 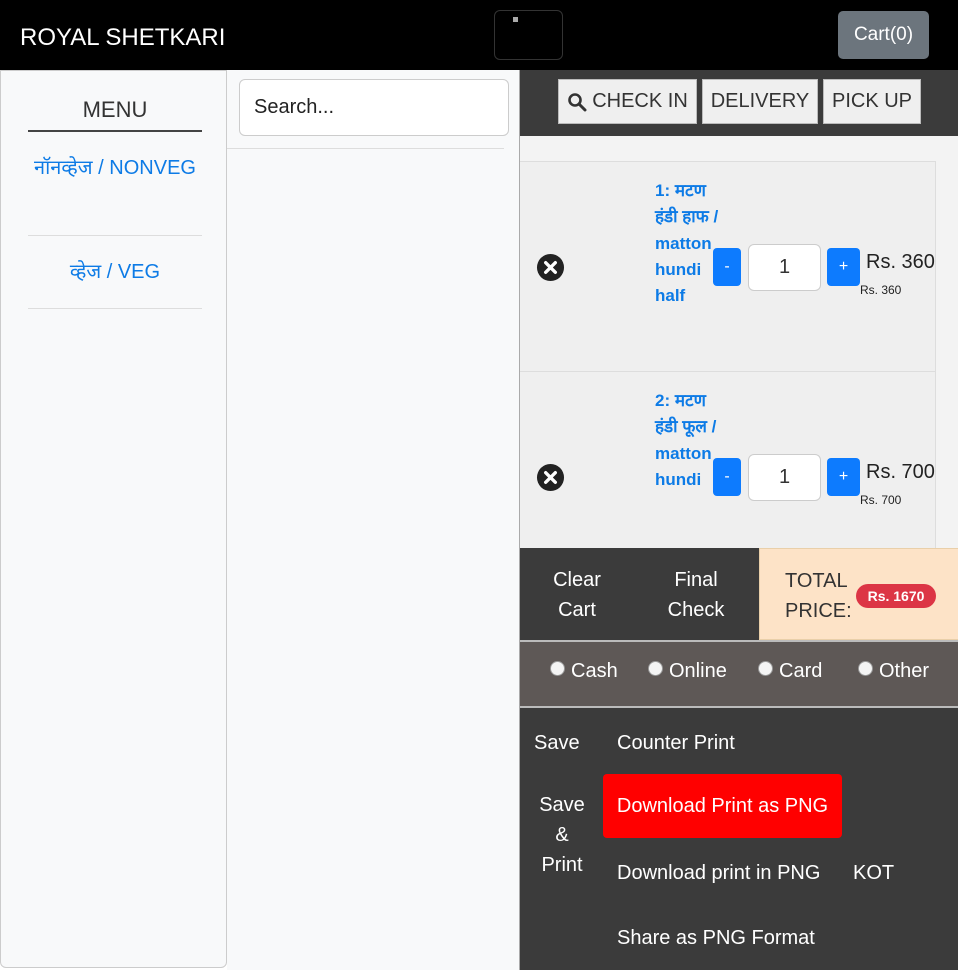 I want to click on check-in-label: CHECK IN, so click(x=640, y=101).